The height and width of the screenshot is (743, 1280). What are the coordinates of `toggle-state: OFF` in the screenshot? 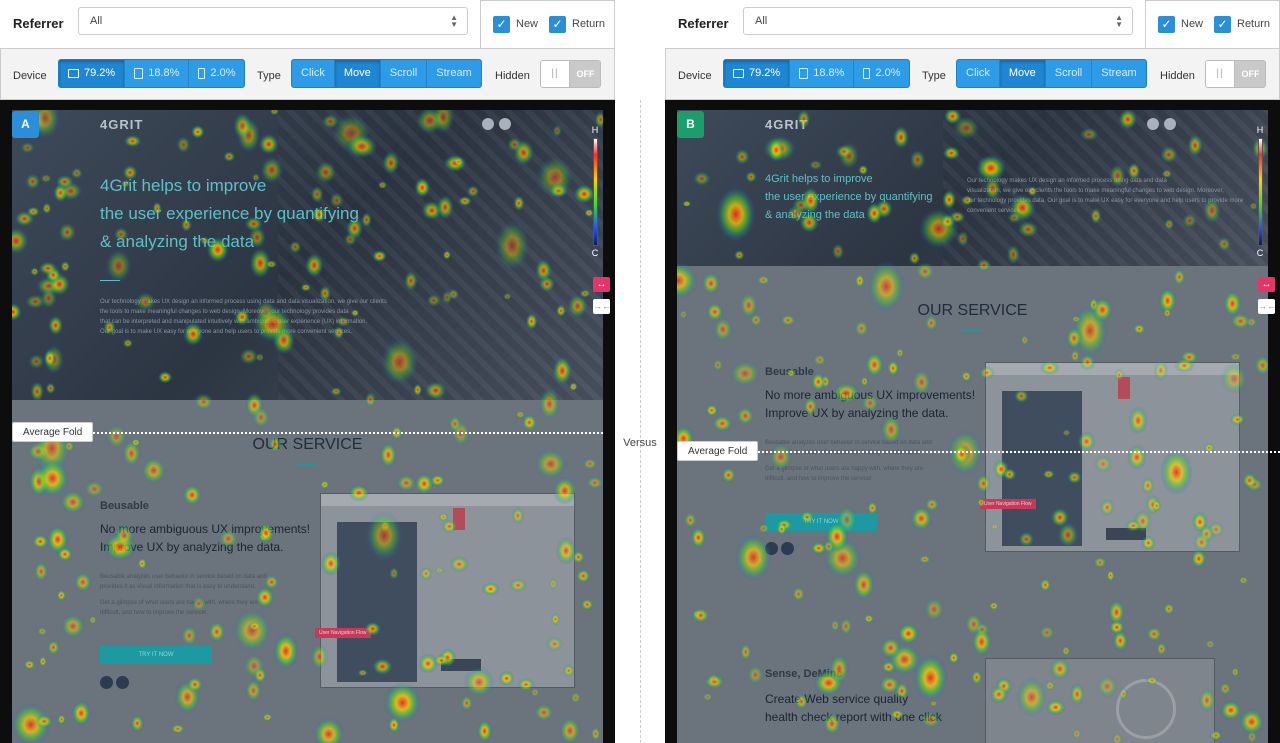 It's located at (585, 74).